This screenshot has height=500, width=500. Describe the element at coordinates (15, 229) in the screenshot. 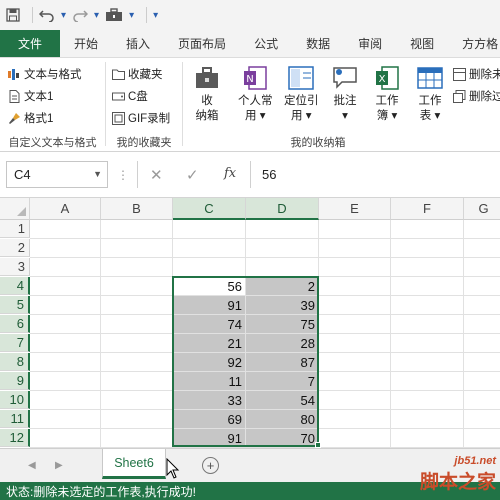

I see `row-header-1: 1` at that location.